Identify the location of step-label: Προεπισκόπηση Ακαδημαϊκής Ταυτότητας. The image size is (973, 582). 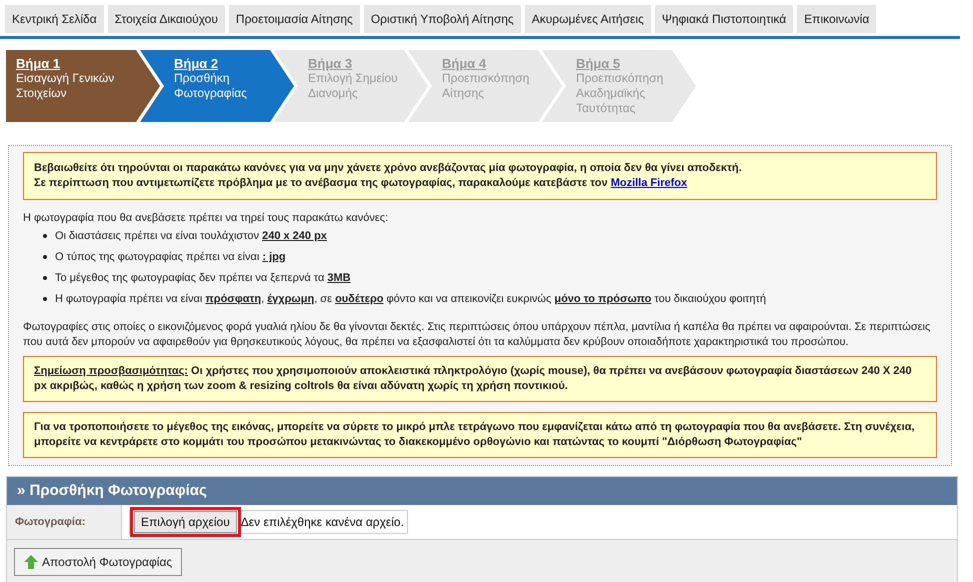
(620, 93).